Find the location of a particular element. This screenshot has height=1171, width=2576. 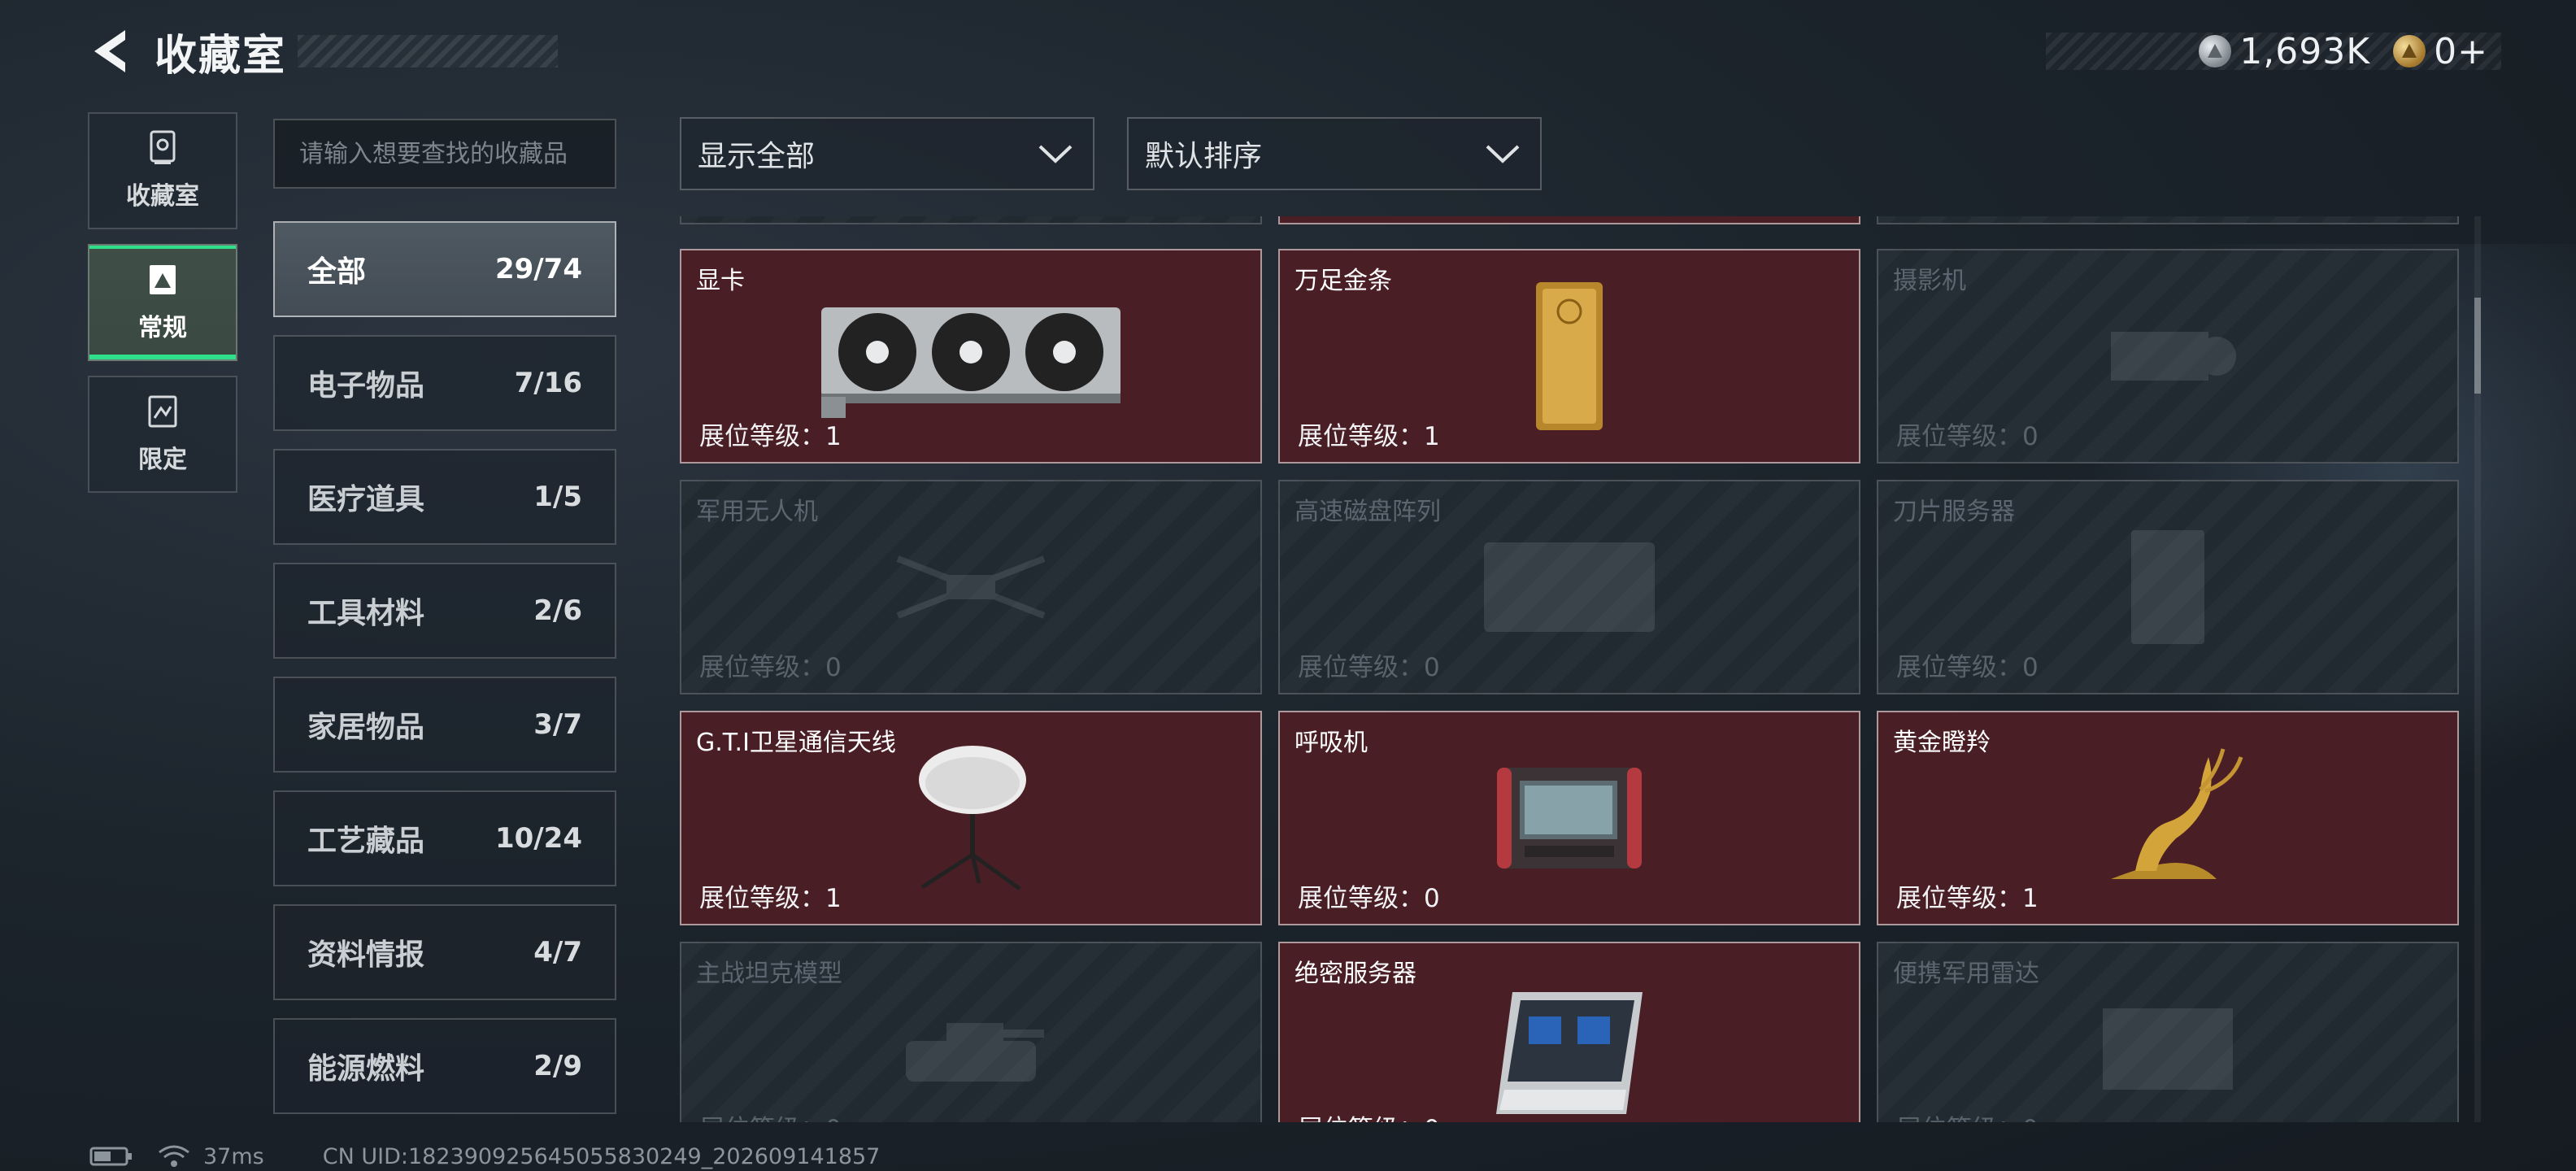

category-count: 2/9 is located at coordinates (558, 1066).